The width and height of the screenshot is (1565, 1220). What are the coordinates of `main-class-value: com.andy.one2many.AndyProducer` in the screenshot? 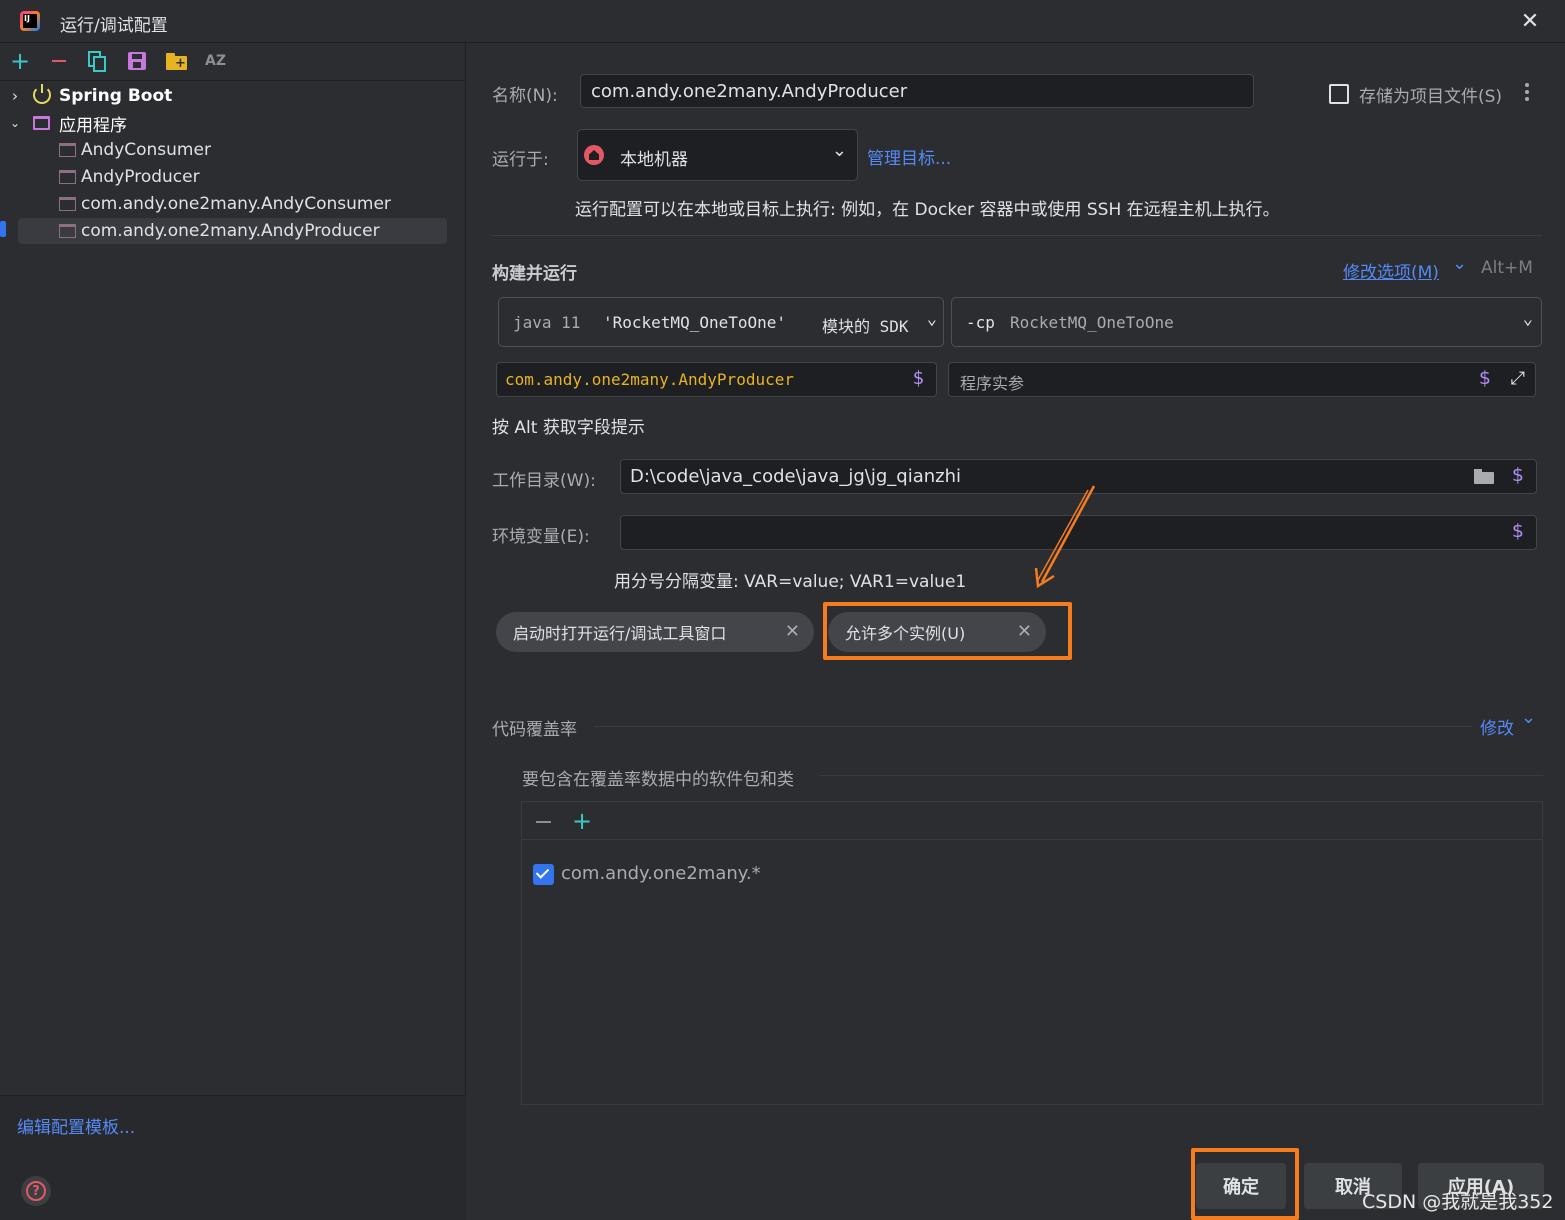 It's located at (649, 379).